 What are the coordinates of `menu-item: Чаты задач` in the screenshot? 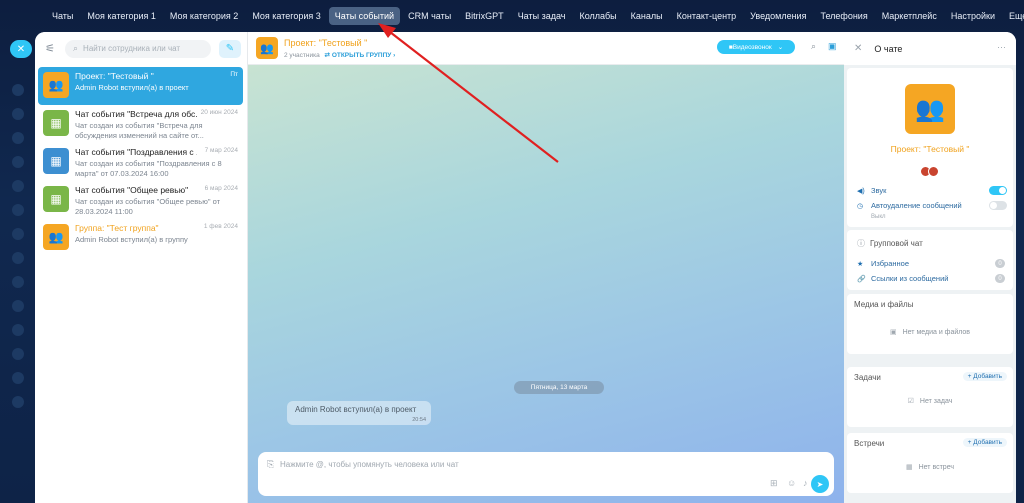 It's located at (542, 16).